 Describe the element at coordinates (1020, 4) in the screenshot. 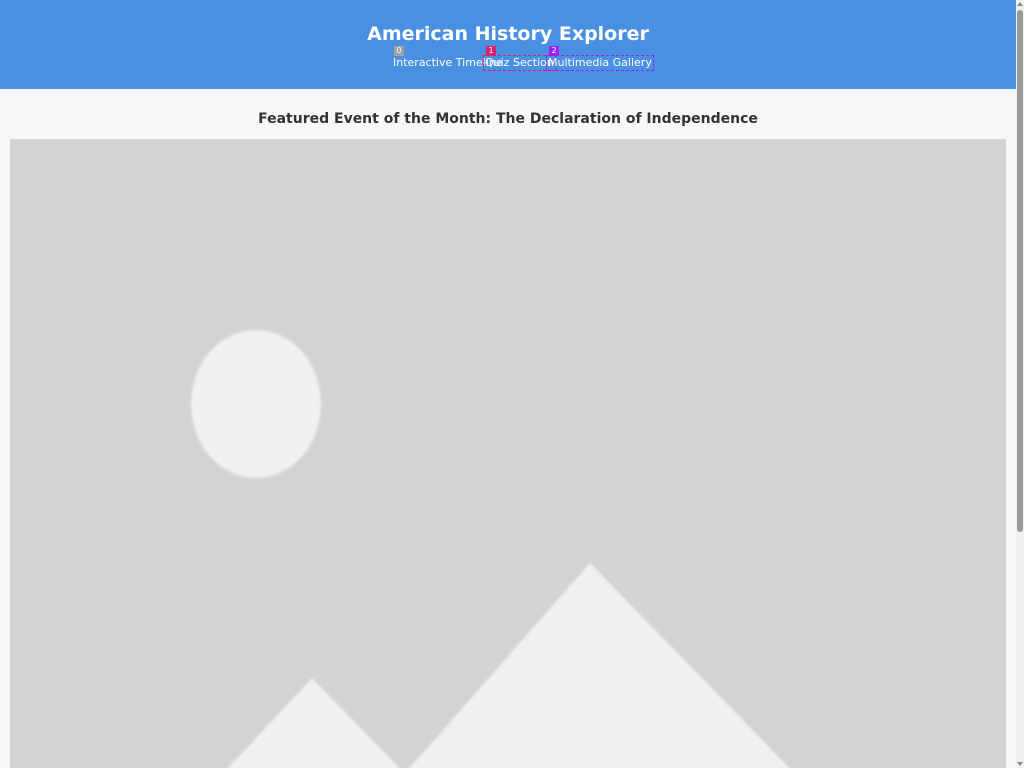

I see `scroll-up-arrow-icon` at that location.